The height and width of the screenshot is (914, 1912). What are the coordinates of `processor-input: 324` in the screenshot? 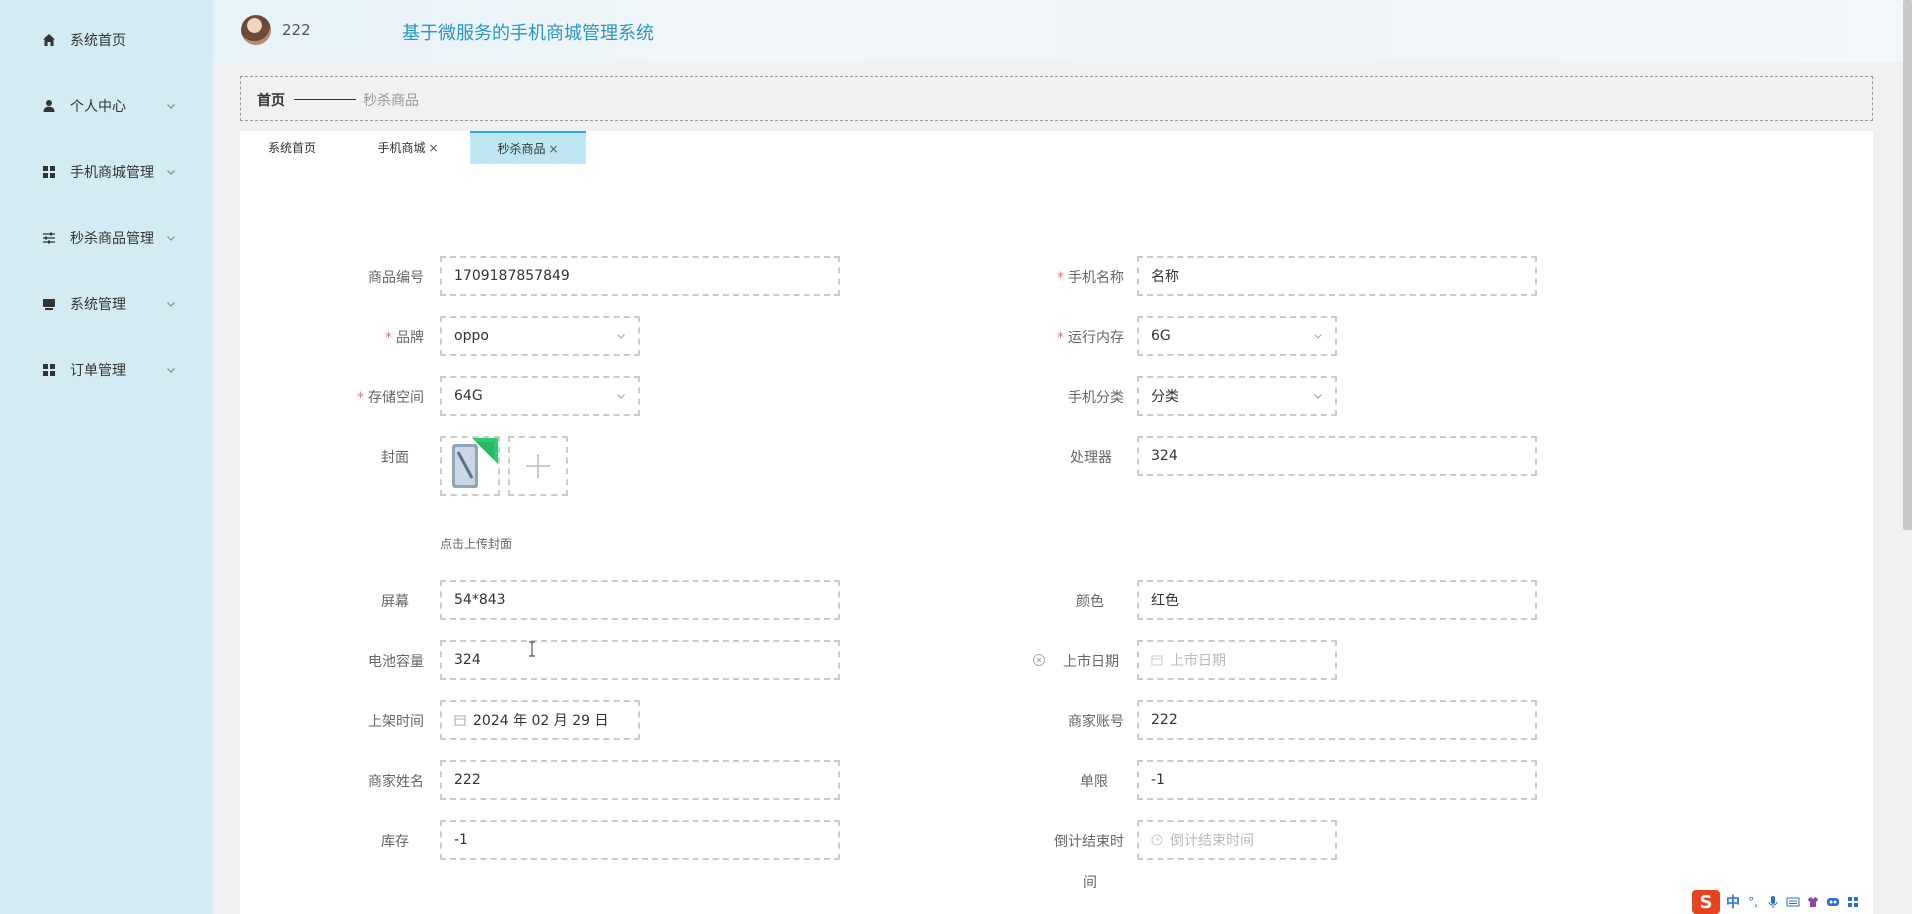 It's located at (1337, 456).